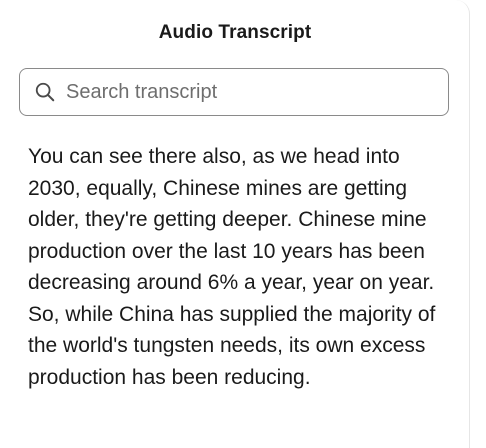 This screenshot has height=448, width=486. Describe the element at coordinates (246, 92) in the screenshot. I see `search-input` at that location.